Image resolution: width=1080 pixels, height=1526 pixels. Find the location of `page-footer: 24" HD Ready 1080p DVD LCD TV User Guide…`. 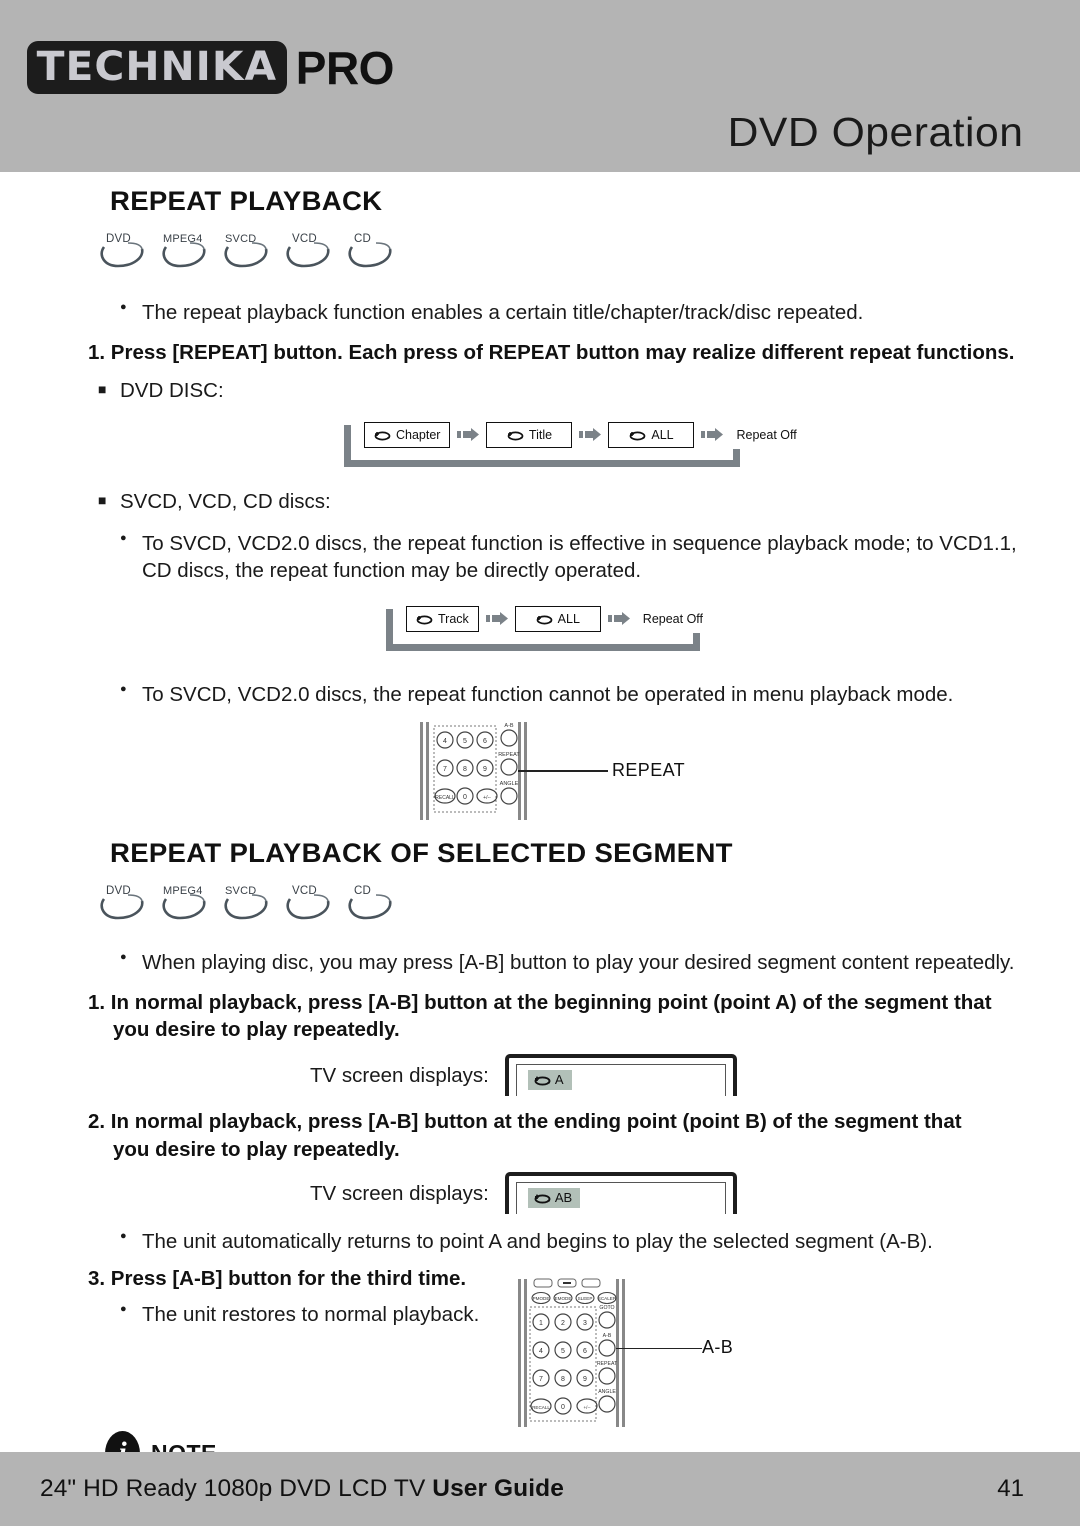

page-footer: 24" HD Ready 1080p DVD LCD TV User Guide… is located at coordinates (540, 1489).